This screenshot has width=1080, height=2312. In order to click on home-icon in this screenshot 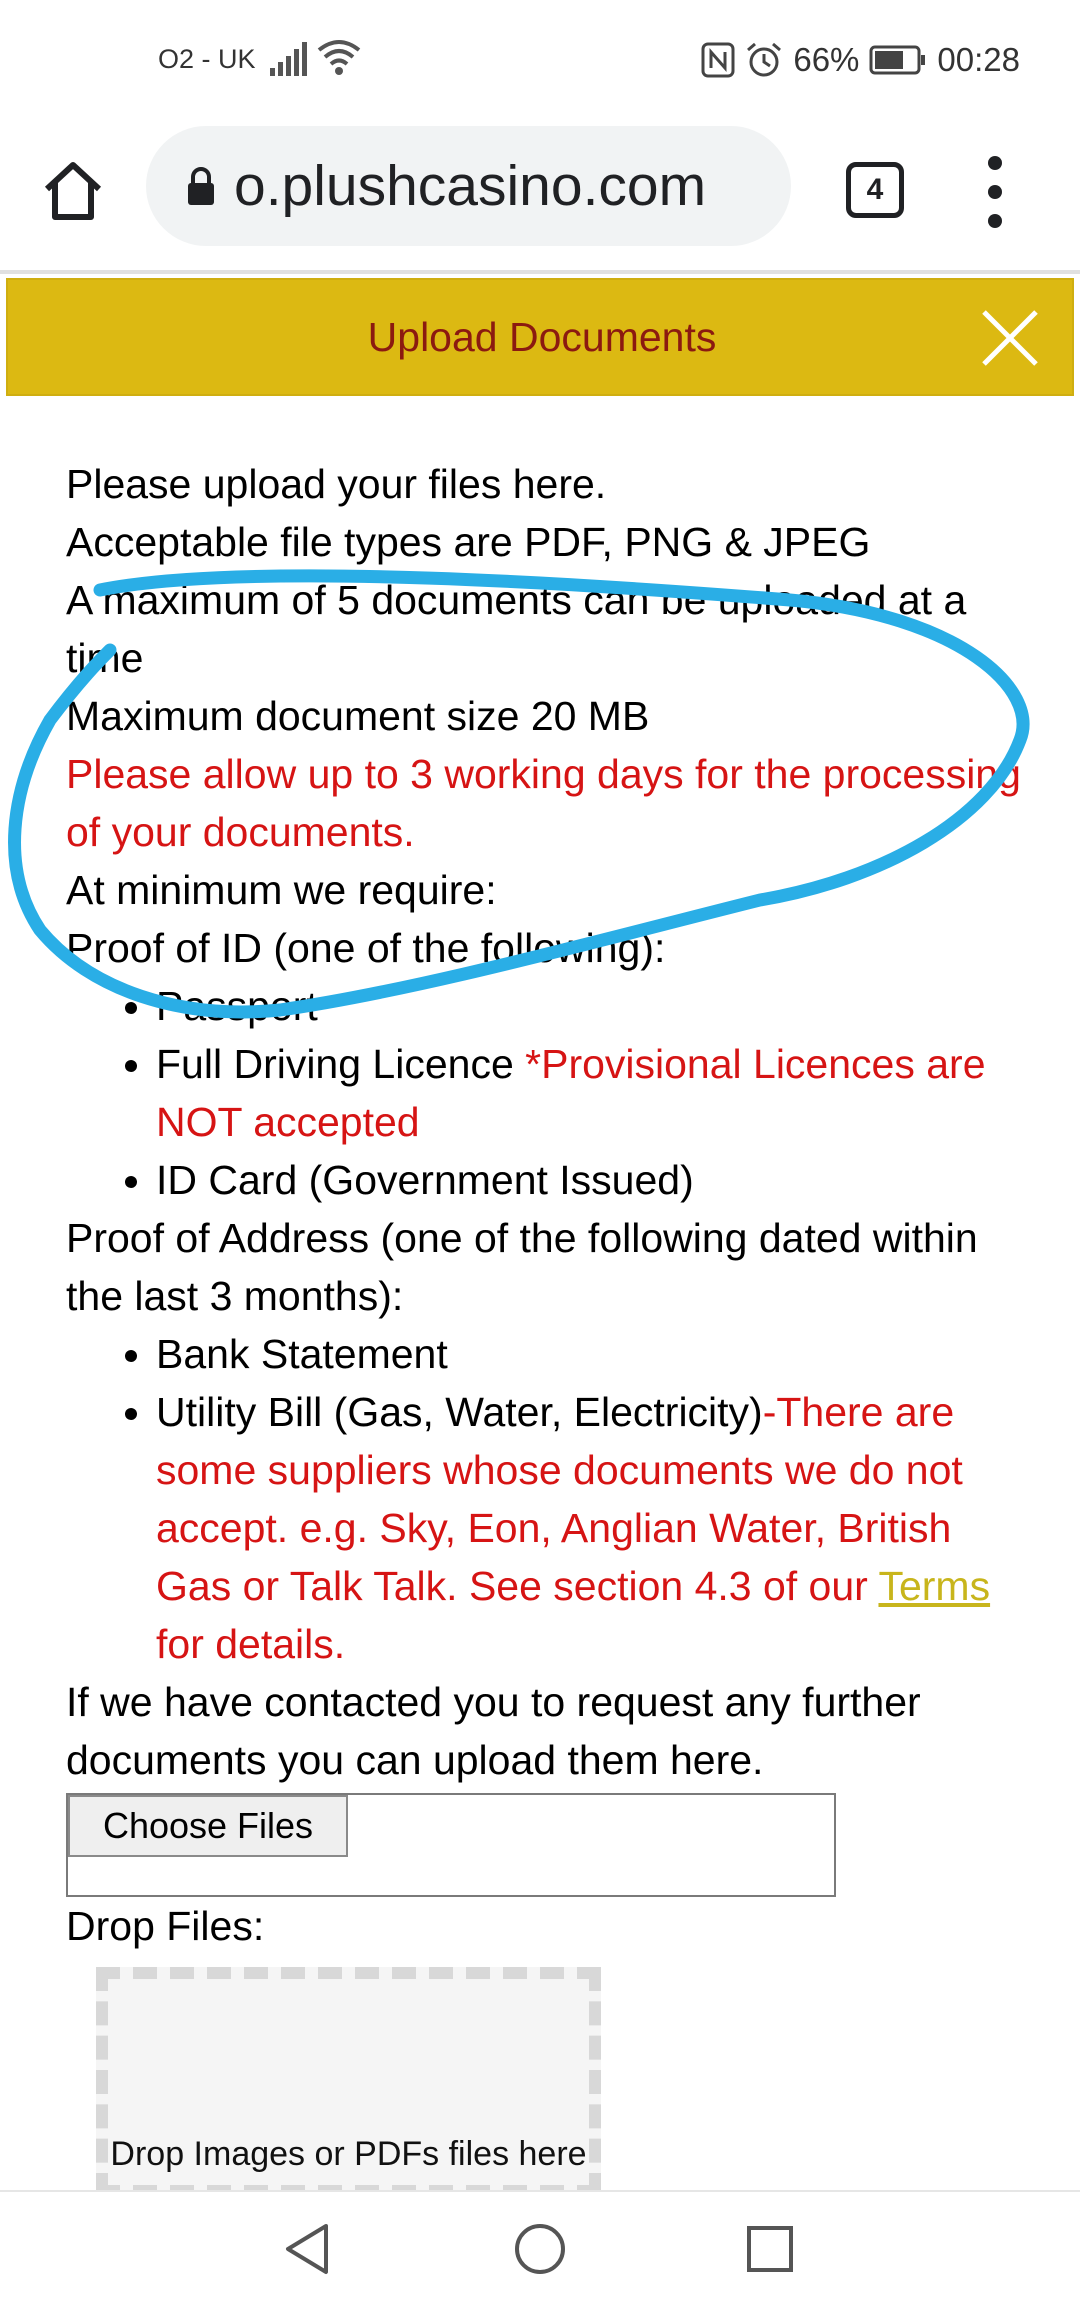, I will do `click(73, 191)`.